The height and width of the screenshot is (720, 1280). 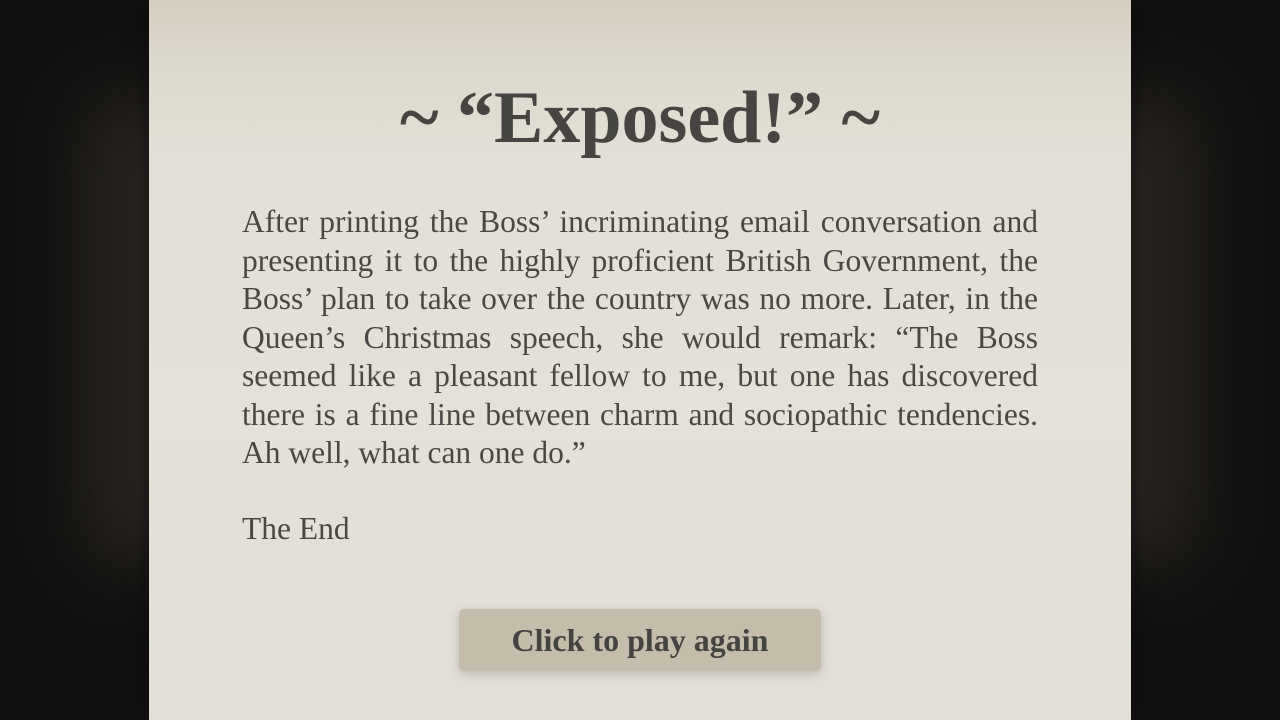 I want to click on ending-title: ~ “Exposed!” ~, so click(x=640, y=118).